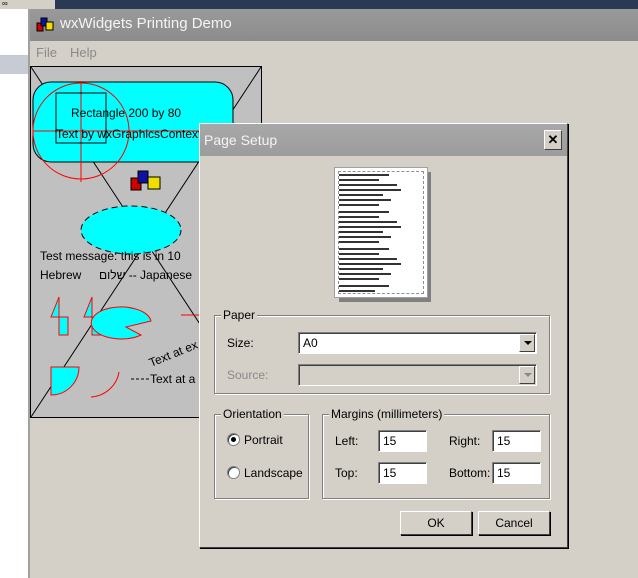  What do you see at coordinates (465, 441) in the screenshot?
I see `right-margin-label: Right:` at bounding box center [465, 441].